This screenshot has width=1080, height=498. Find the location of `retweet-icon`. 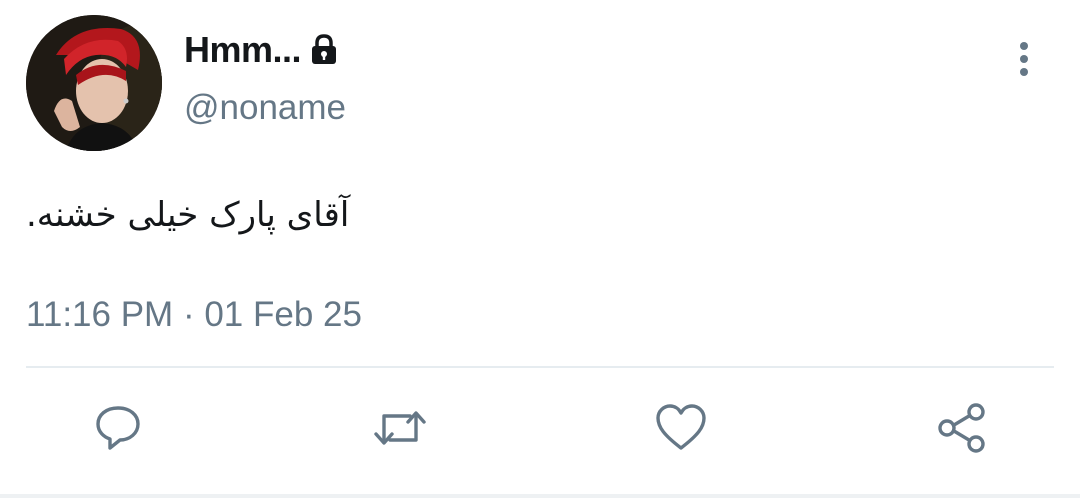

retweet-icon is located at coordinates (400, 430).